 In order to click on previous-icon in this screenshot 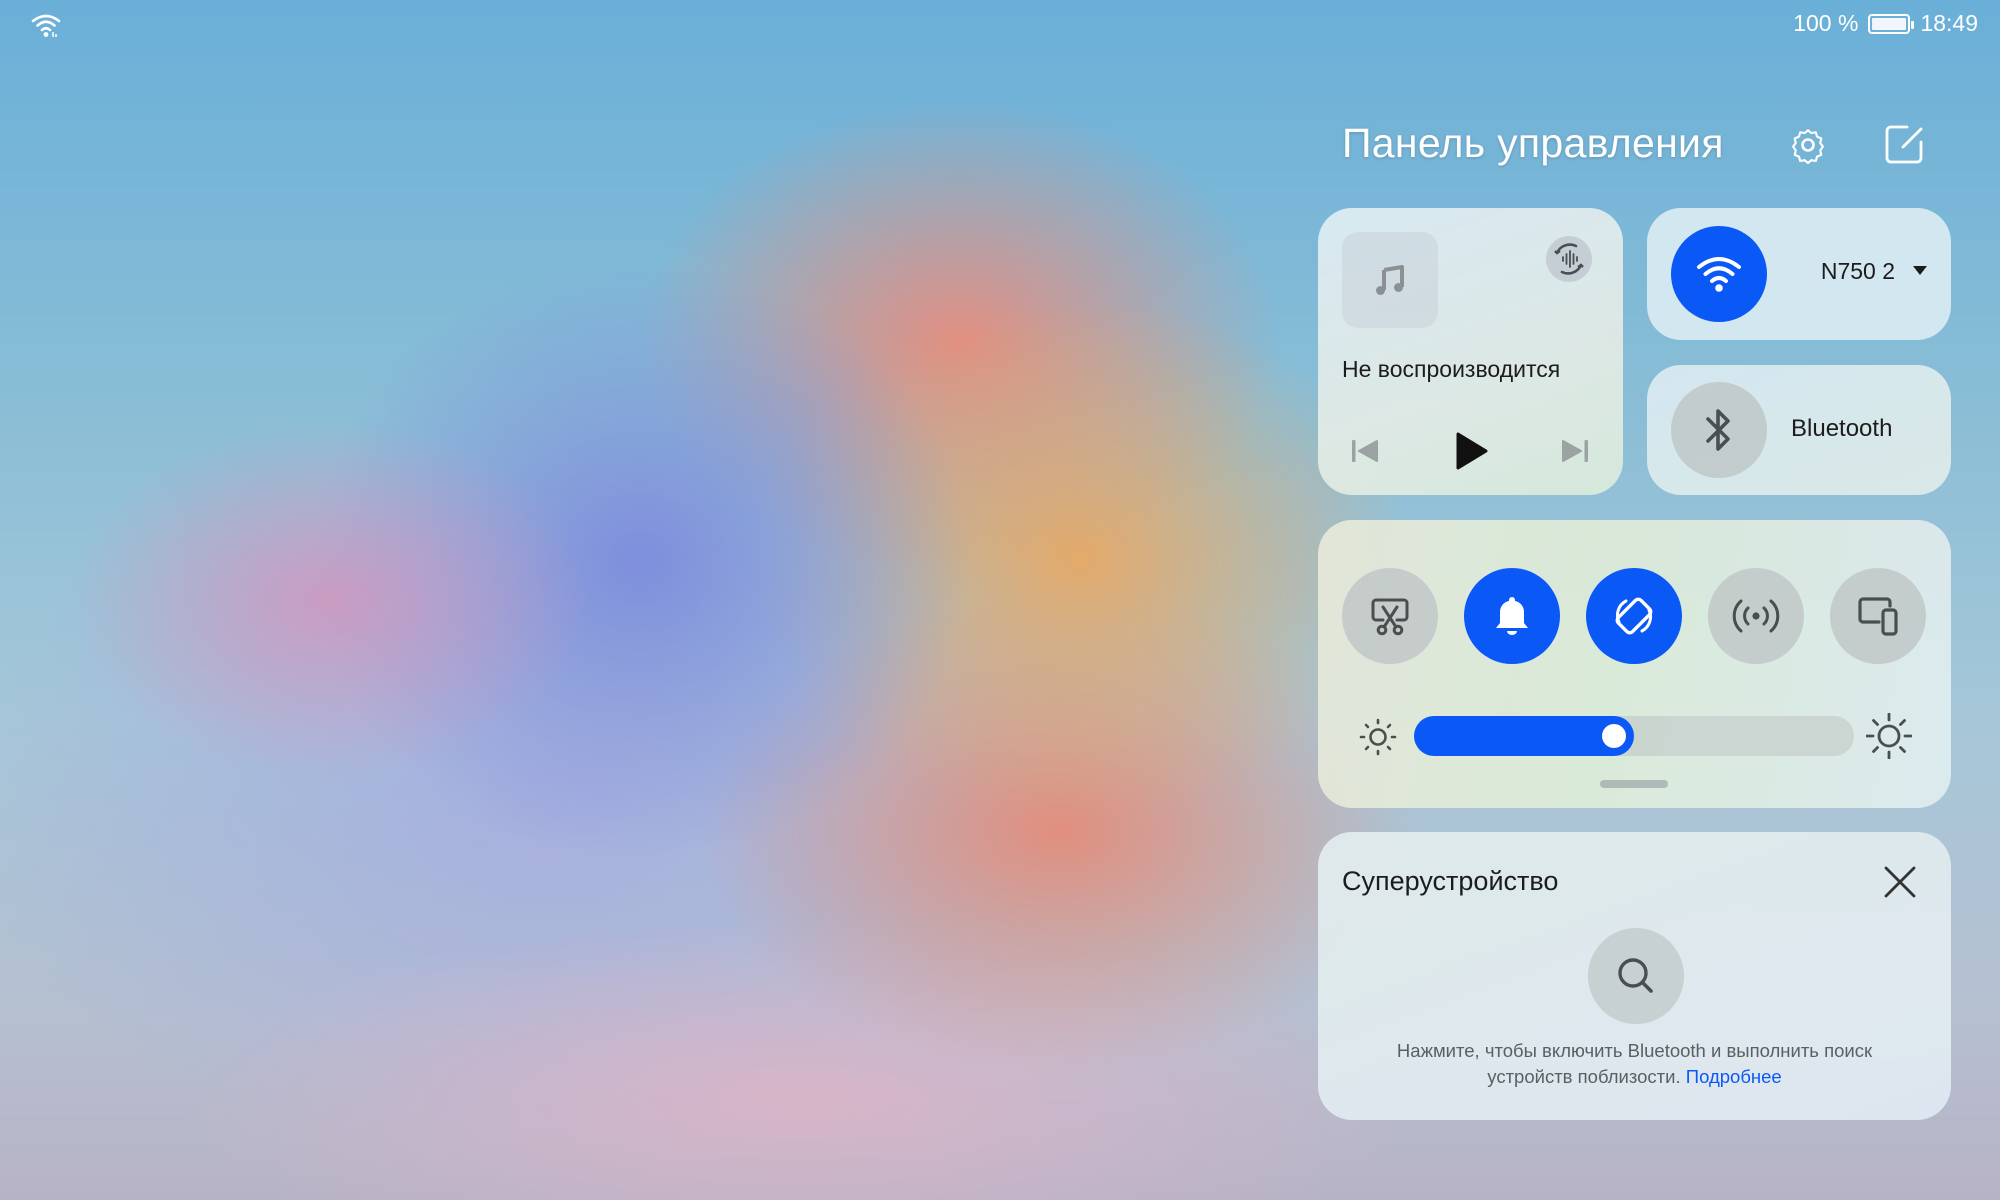, I will do `click(1365, 451)`.